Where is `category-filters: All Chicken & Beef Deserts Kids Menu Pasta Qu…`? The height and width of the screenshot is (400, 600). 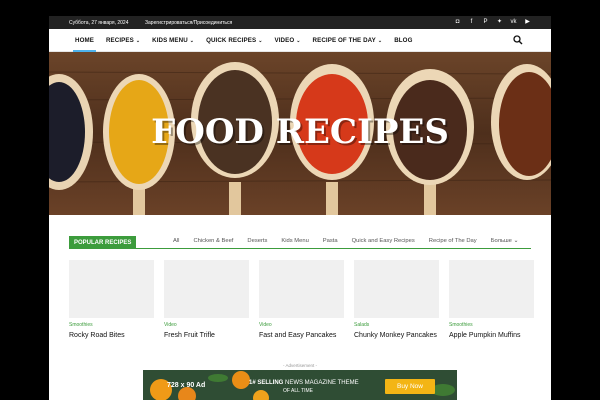
category-filters: All Chicken & Beef Deserts Kids Menu Pasta Qu… is located at coordinates (345, 241).